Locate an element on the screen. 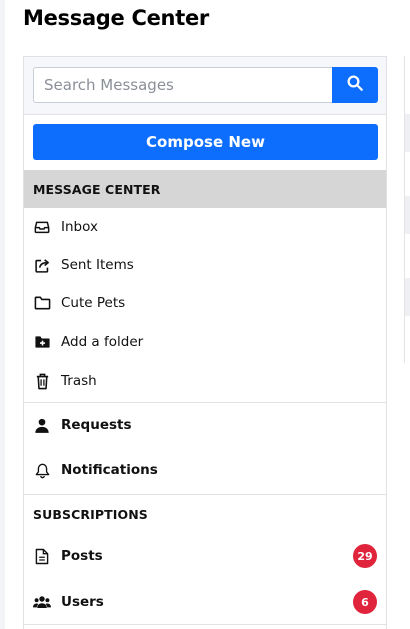 This screenshot has height=629, width=410. compose-new-button: Compose New is located at coordinates (205, 142).